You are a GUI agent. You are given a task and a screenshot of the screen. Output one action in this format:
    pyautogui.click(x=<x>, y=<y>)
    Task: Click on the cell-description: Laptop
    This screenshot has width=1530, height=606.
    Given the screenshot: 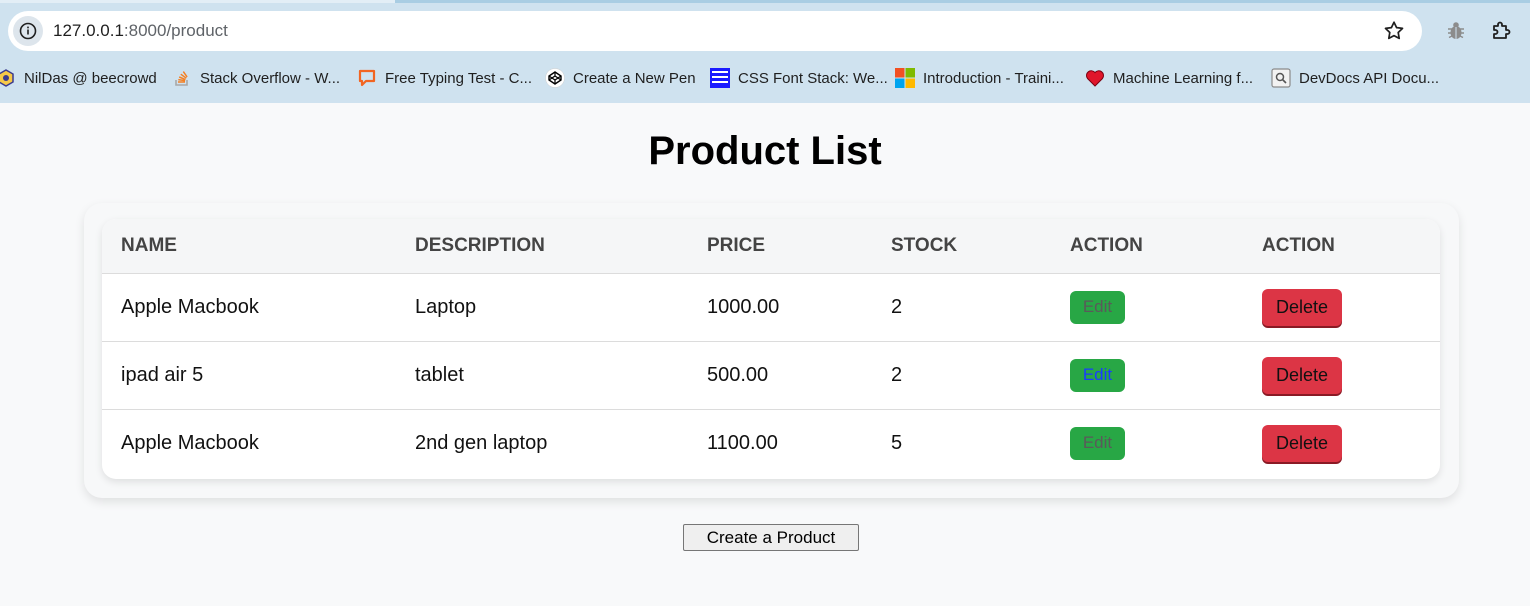 What is the action you would take?
    pyautogui.click(x=542, y=307)
    